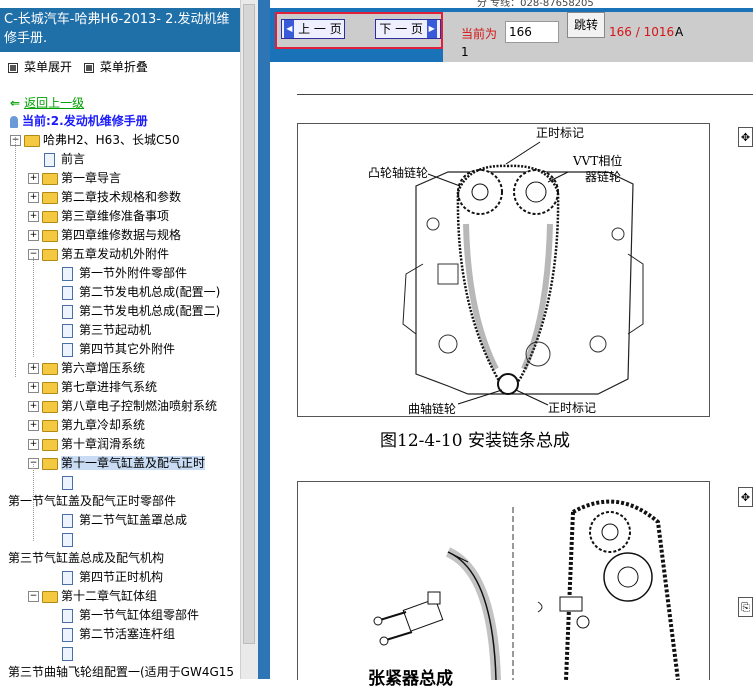  Describe the element at coordinates (475, 441) in the screenshot. I see `figure-caption: 图12-4-10 安装链条总成` at that location.